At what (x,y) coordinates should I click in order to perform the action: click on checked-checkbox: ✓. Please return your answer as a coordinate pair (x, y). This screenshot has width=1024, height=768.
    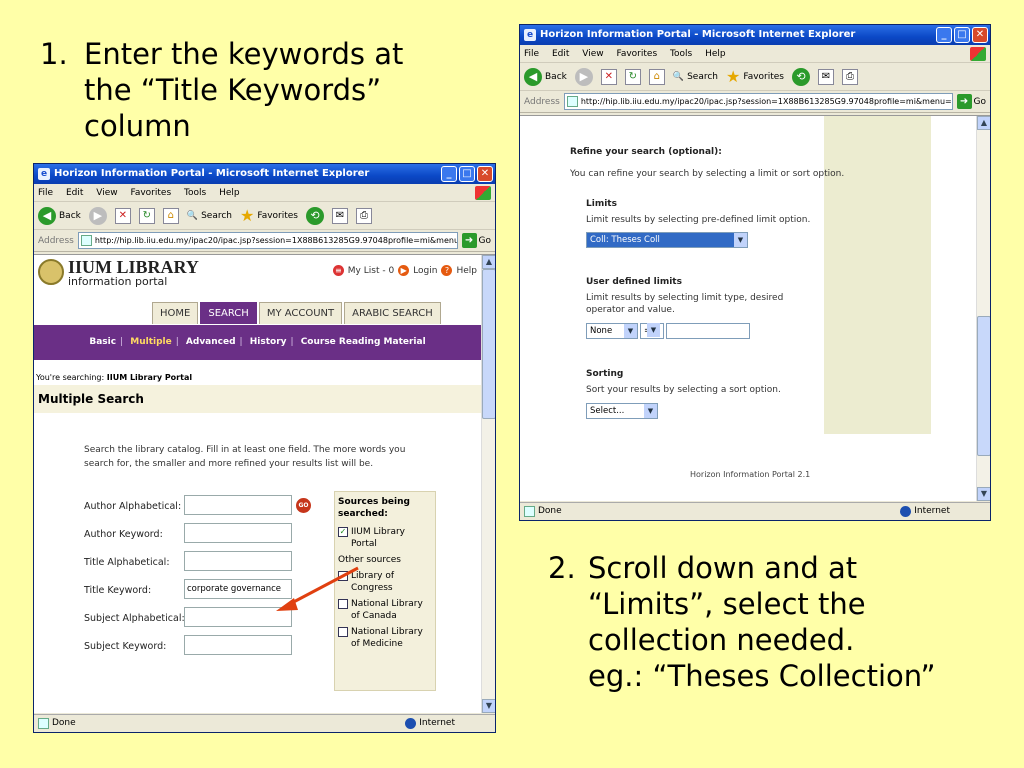
    Looking at the image, I should click on (343, 532).